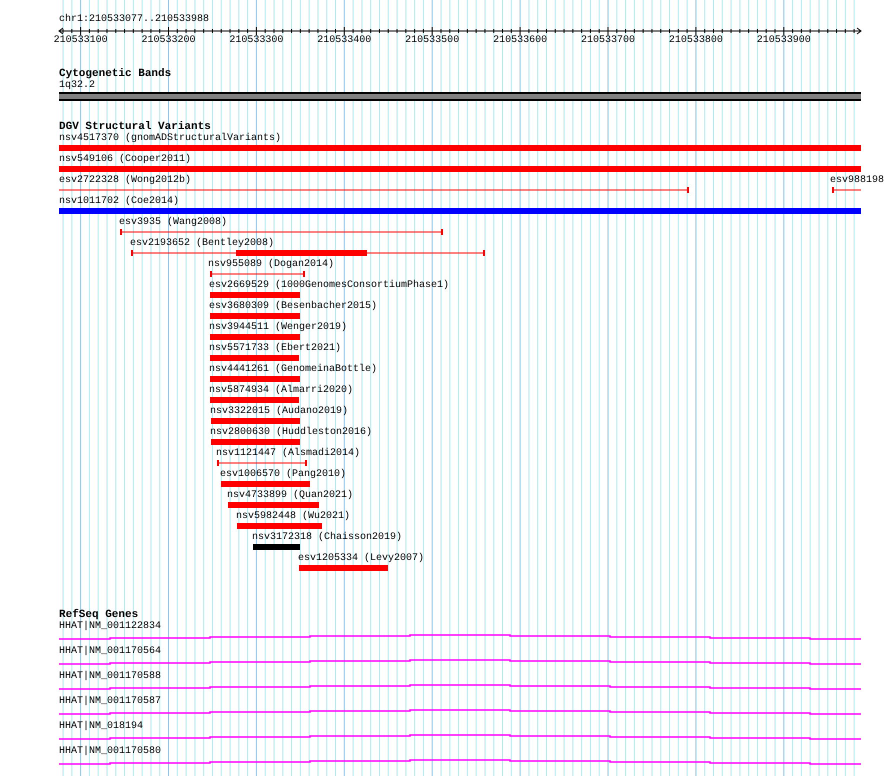 This screenshot has height=776, width=890. What do you see at coordinates (275, 349) in the screenshot?
I see `variant-label: nsv5571733 (Ebert2021)` at bounding box center [275, 349].